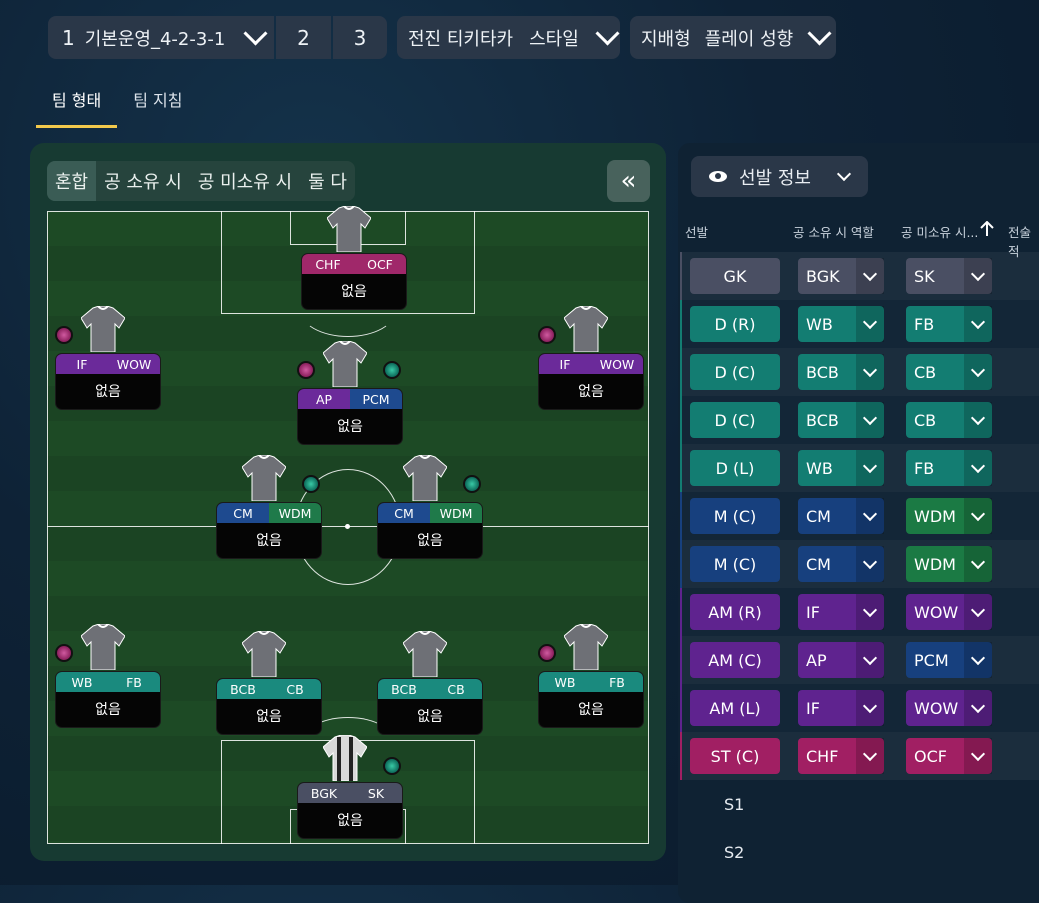 The height and width of the screenshot is (903, 1039). I want to click on style-select: 전진 티키타카 스타일, so click(508, 37).